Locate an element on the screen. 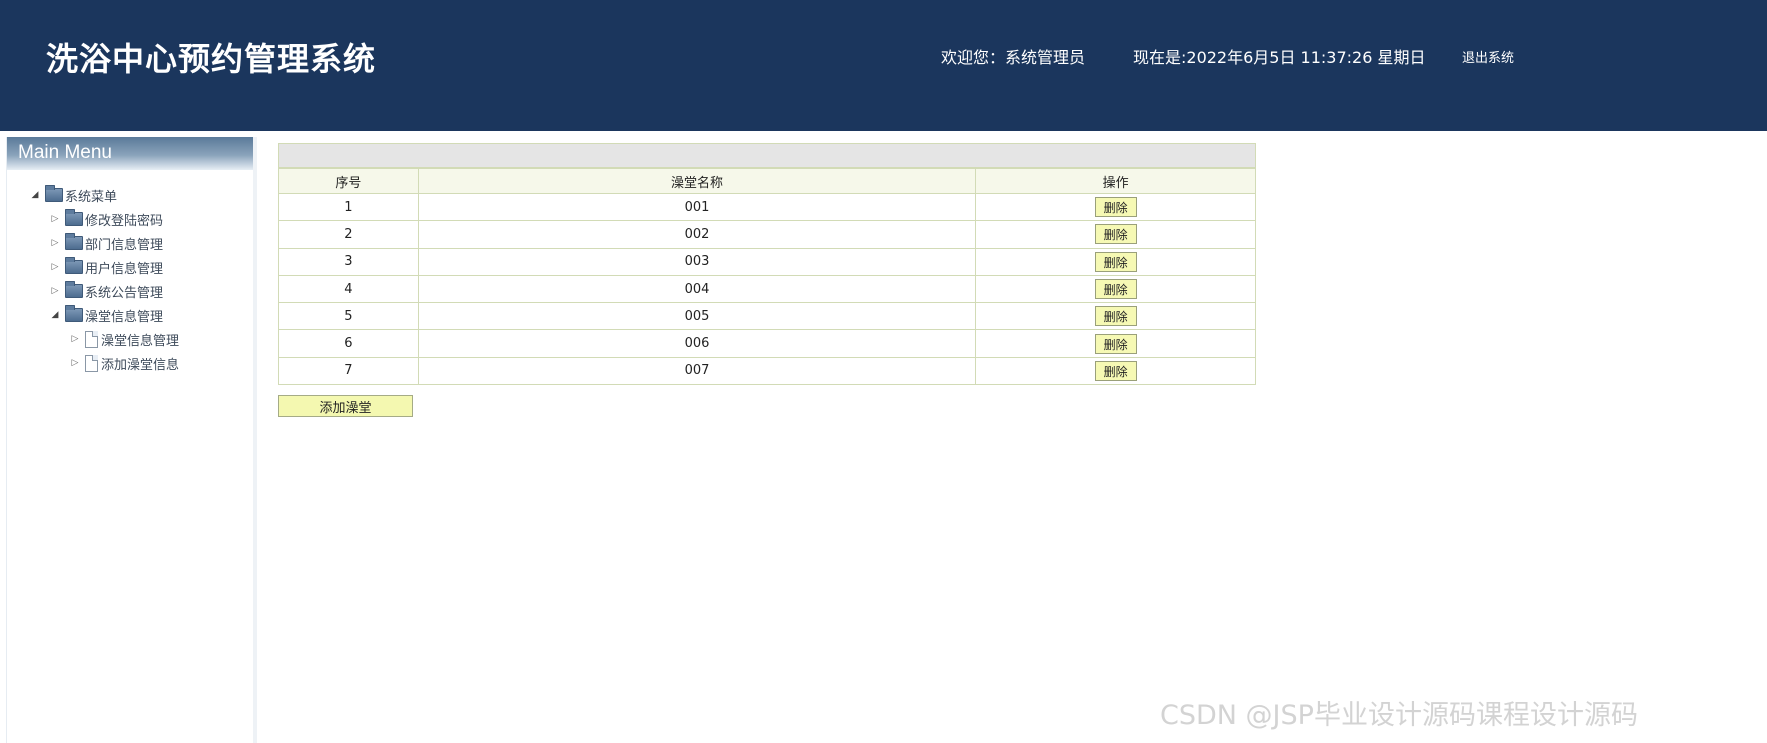  table-row: 1 001 删除 is located at coordinates (767, 207).